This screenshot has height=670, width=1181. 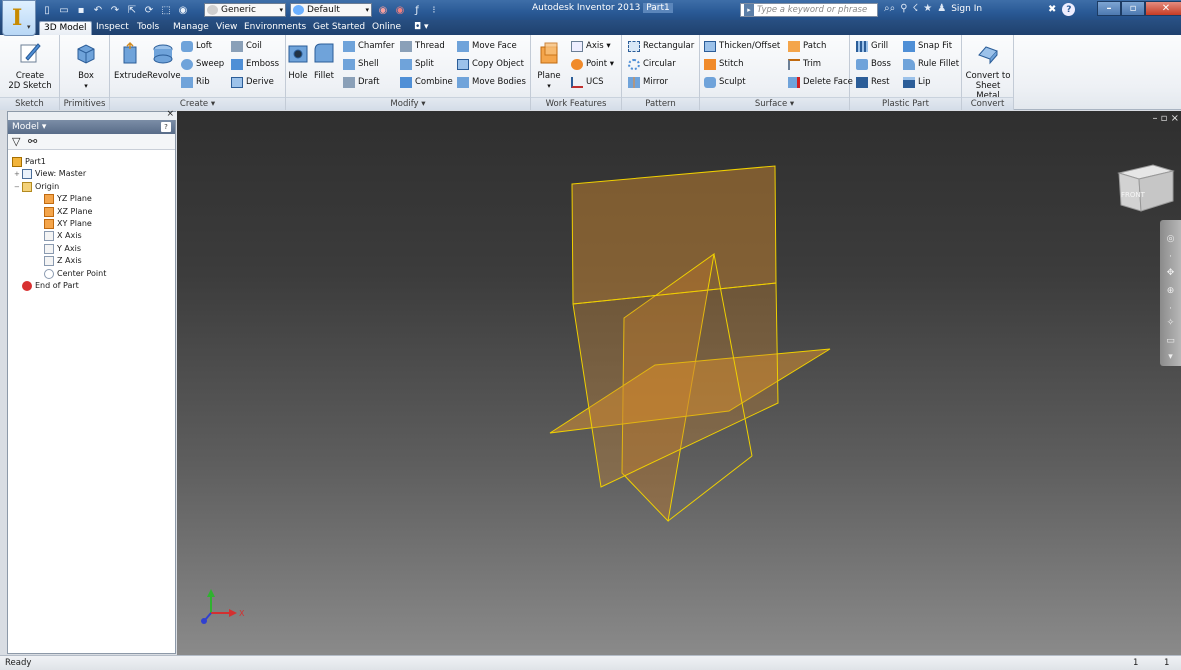 I want to click on tab-get-started: Get Started, so click(x=339, y=28).